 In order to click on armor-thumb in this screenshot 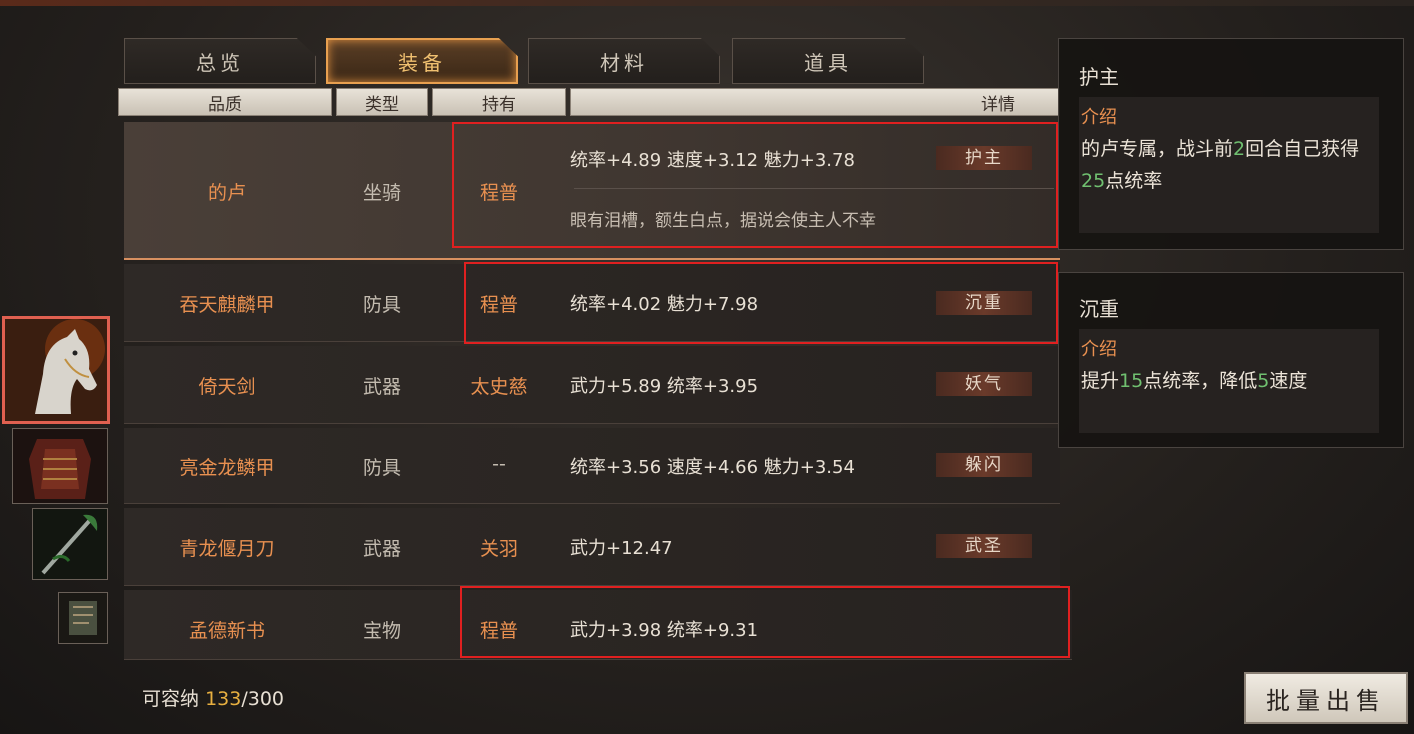, I will do `click(60, 466)`.